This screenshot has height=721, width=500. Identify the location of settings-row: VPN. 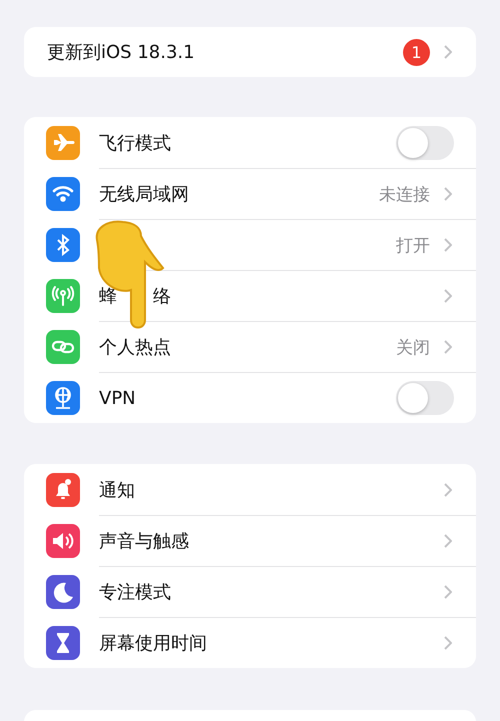
(250, 397).